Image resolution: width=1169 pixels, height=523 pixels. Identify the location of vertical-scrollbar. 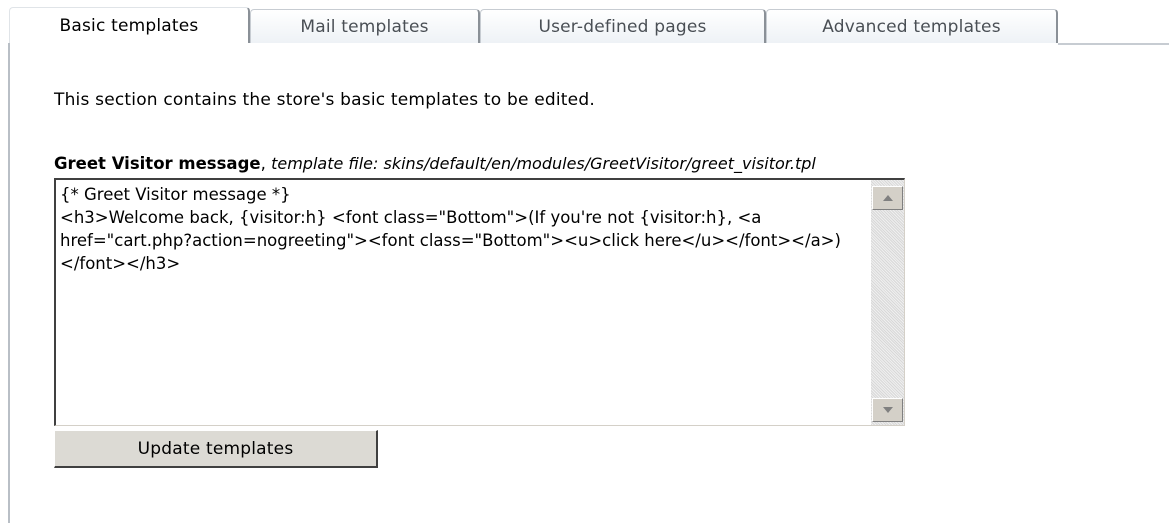
(887, 302).